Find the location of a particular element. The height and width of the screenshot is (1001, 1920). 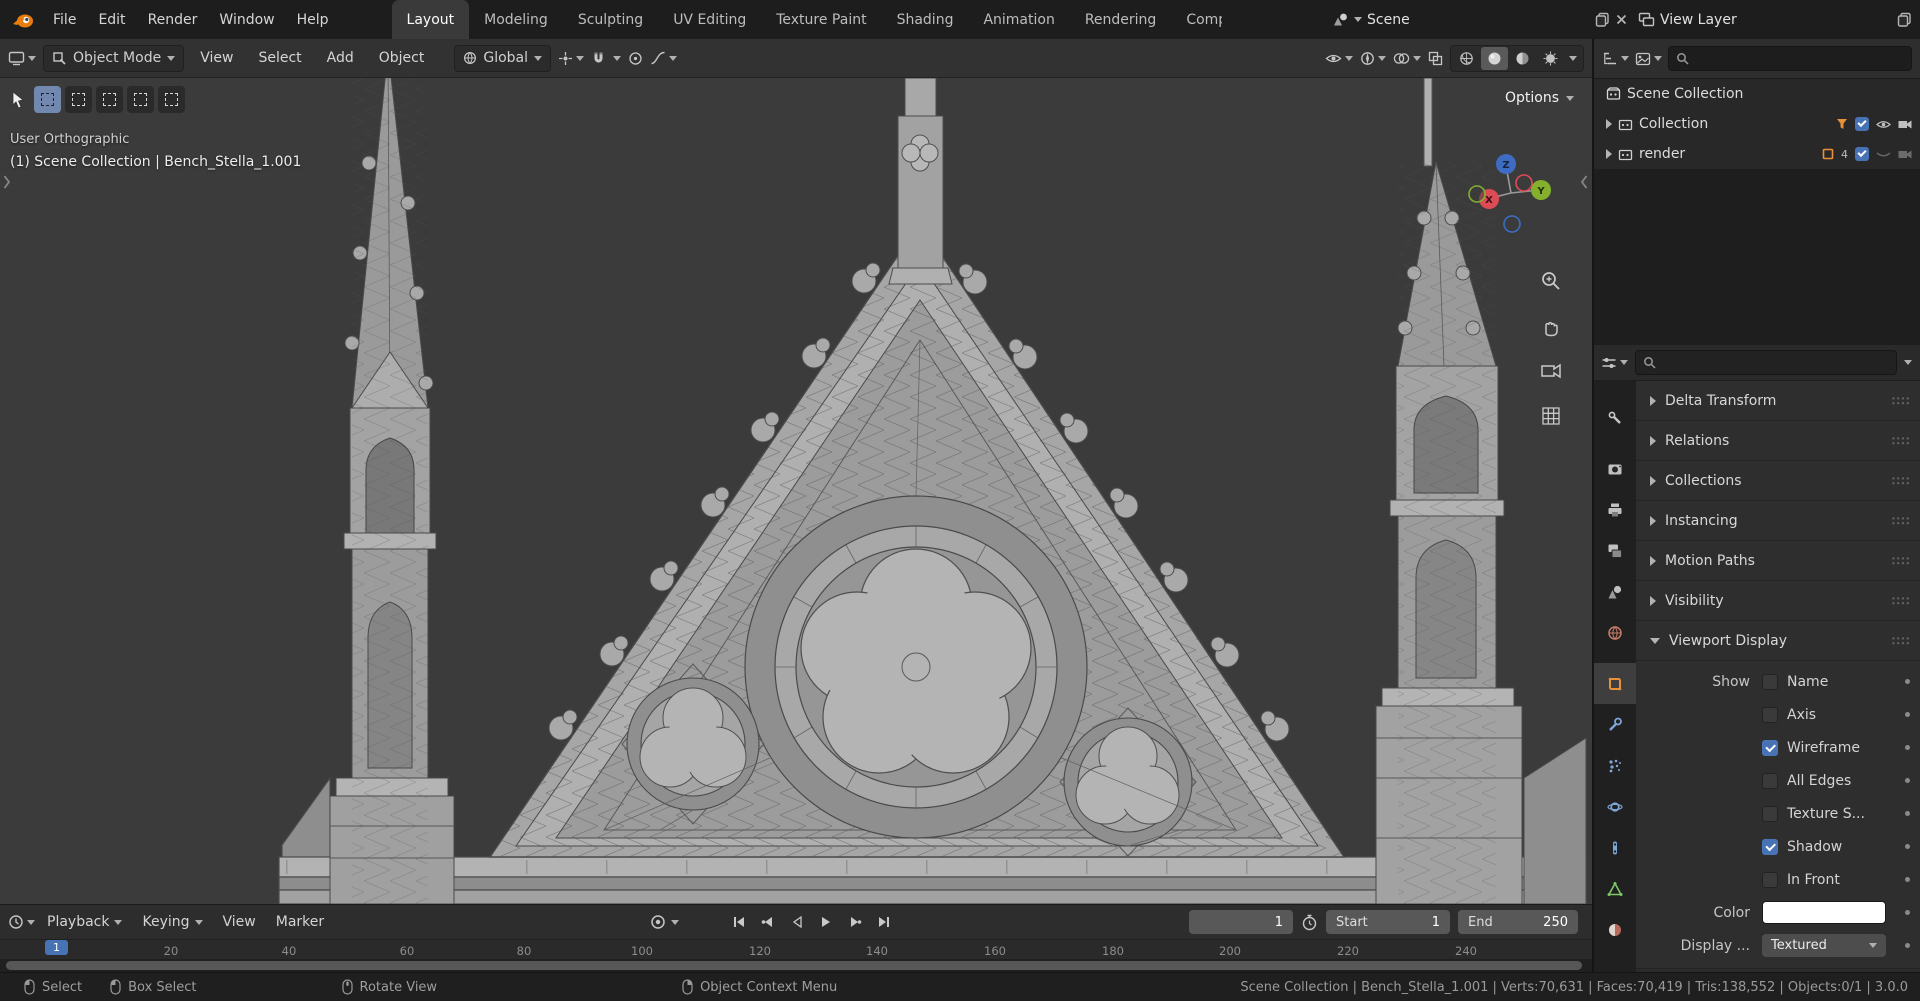

toolbar-expand-chevron is located at coordinates (6, 182).